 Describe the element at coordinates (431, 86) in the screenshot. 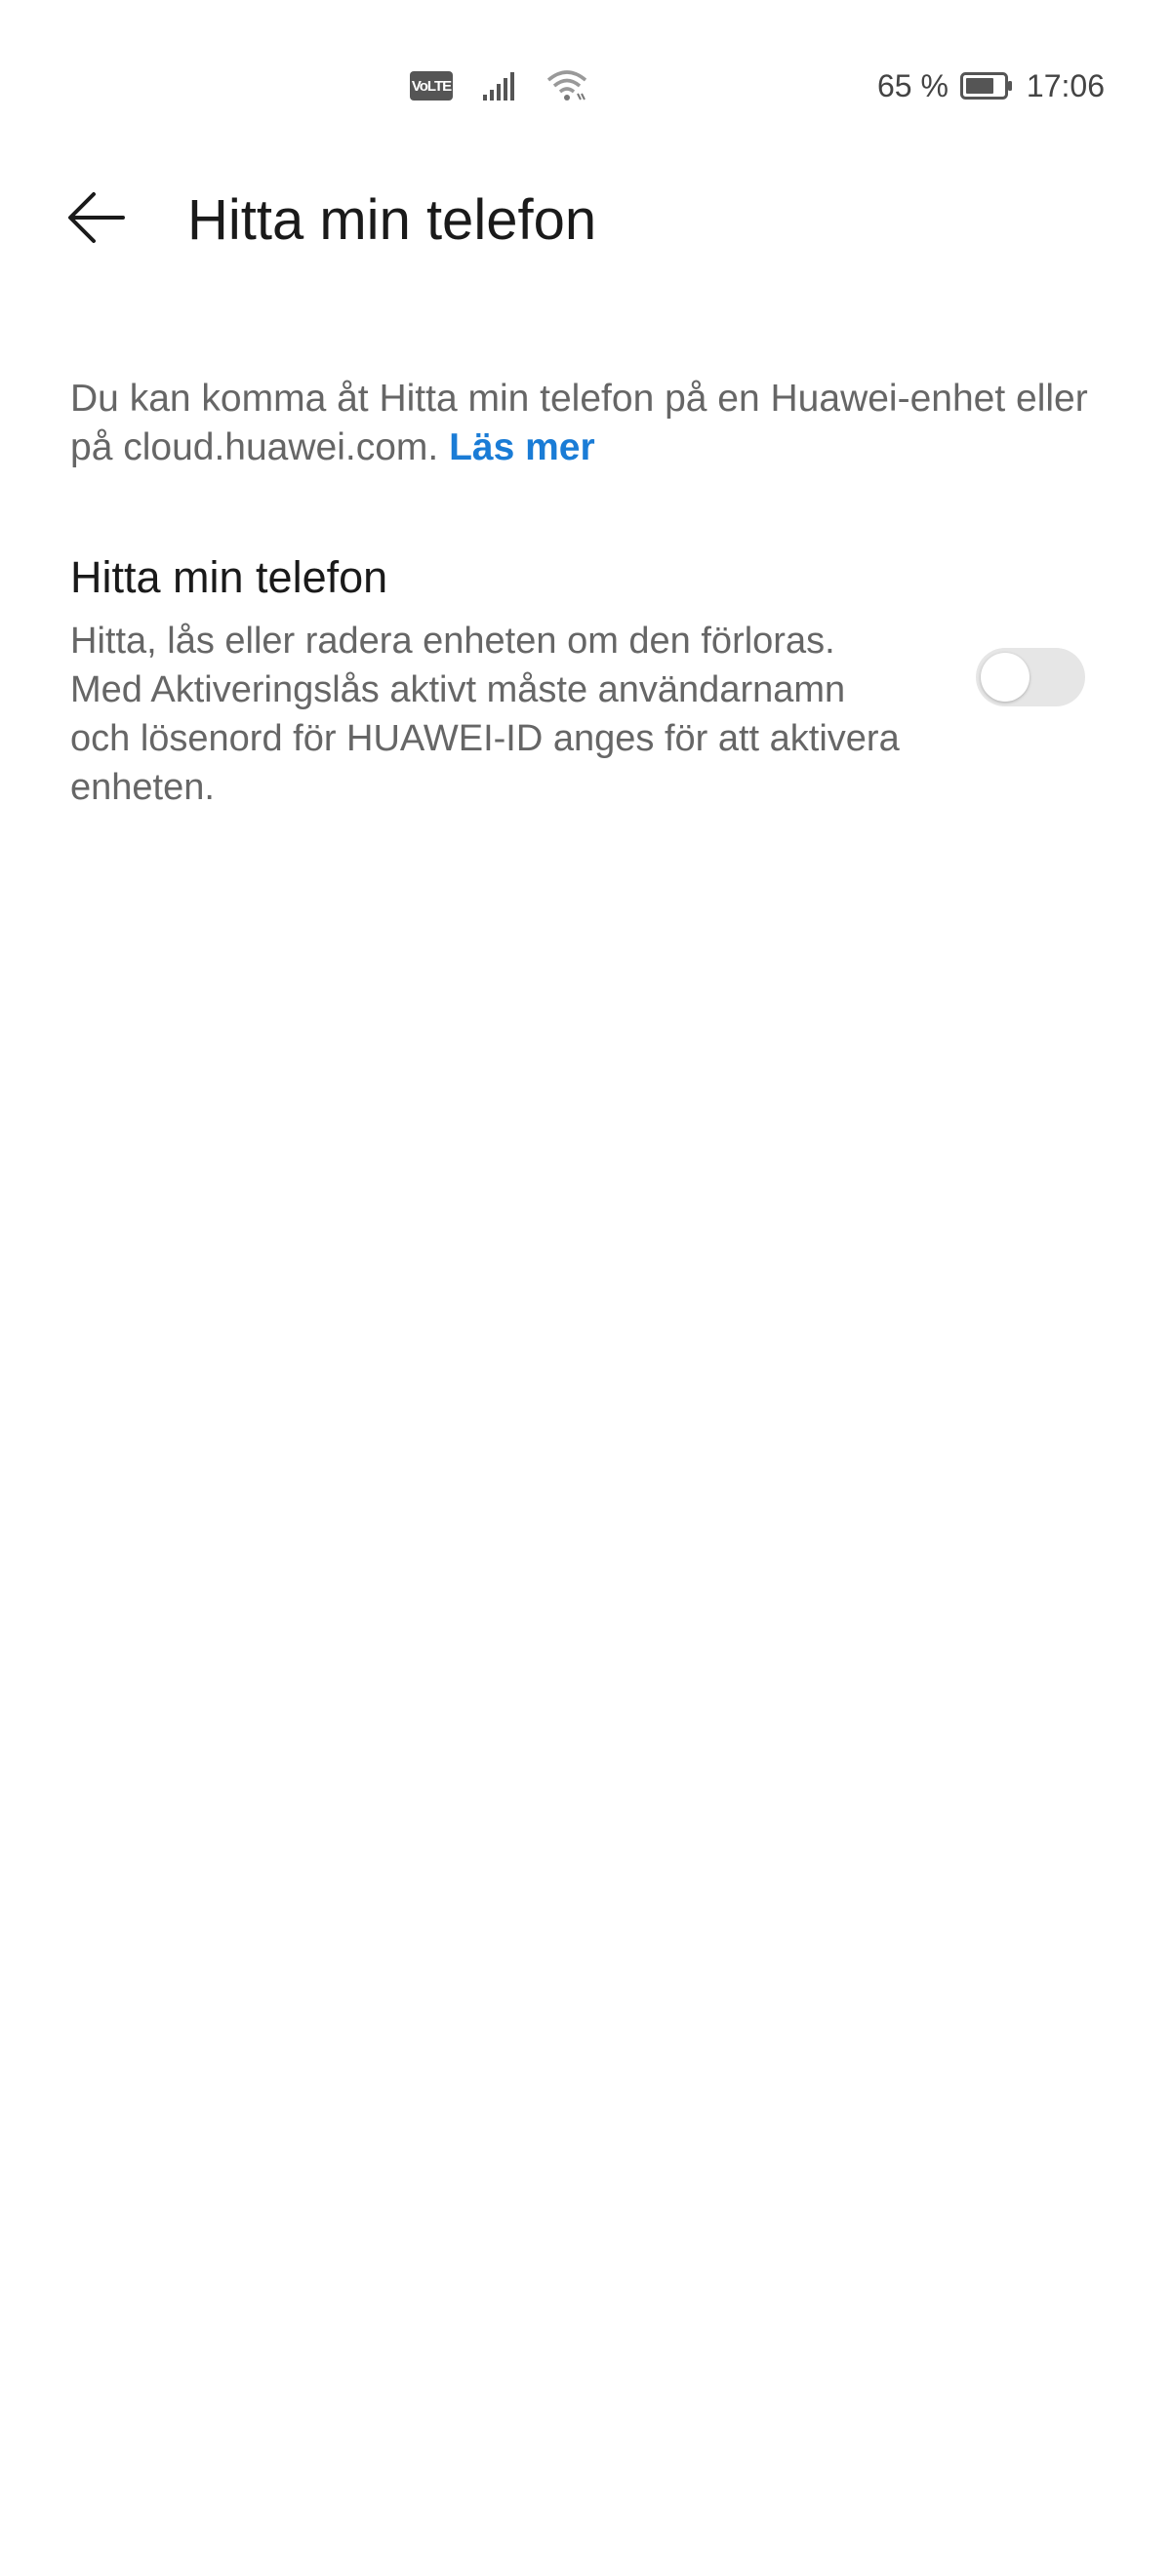

I see `volte-icon: VoLTE` at that location.